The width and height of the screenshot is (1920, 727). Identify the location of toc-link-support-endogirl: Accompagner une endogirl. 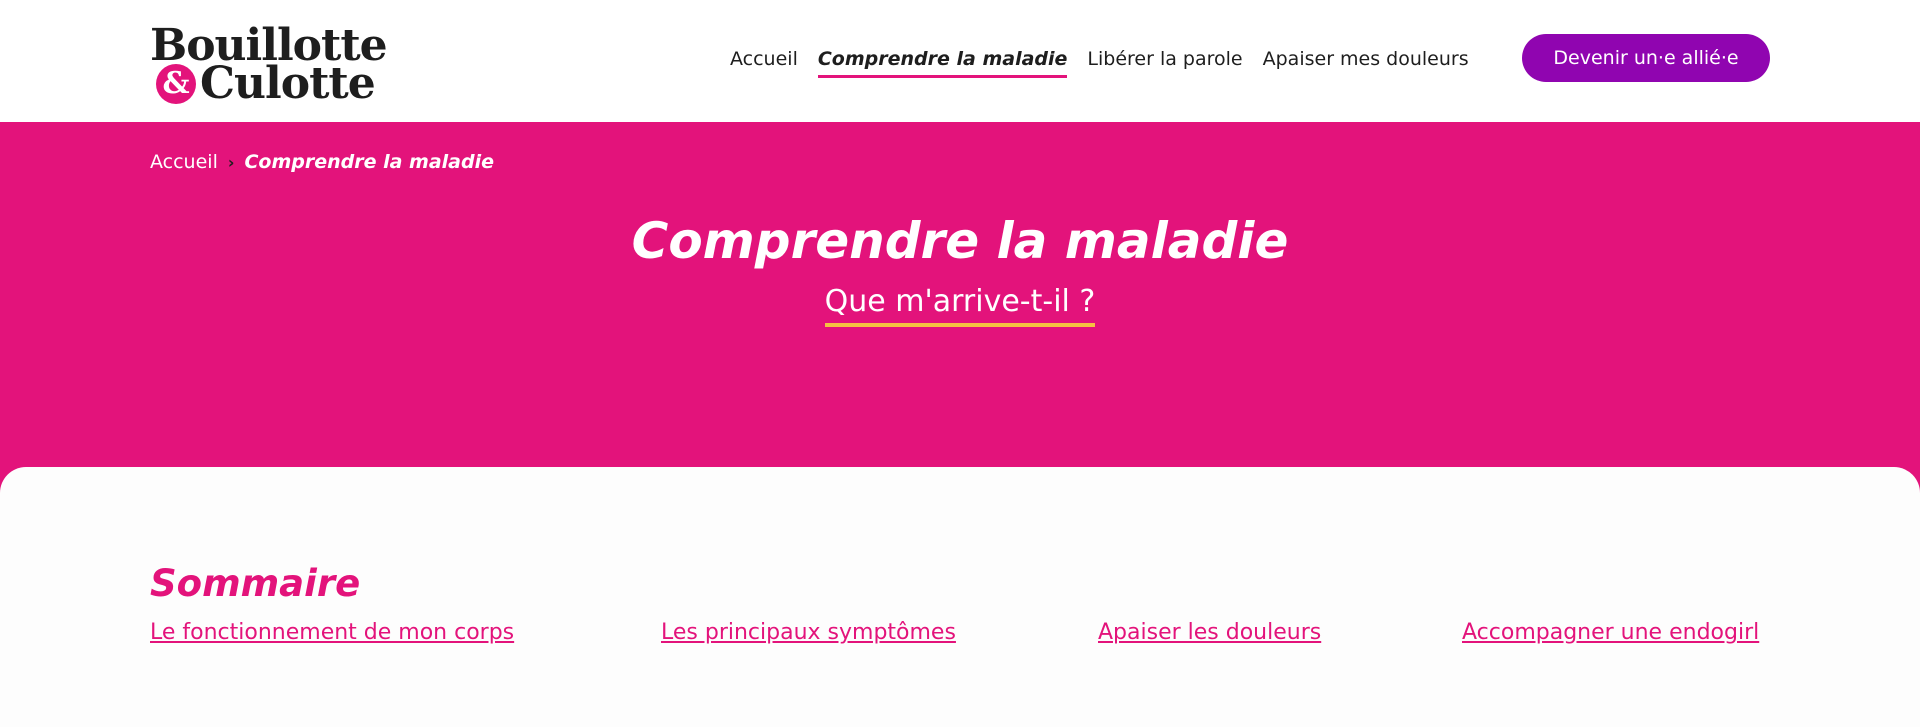
(1610, 632).